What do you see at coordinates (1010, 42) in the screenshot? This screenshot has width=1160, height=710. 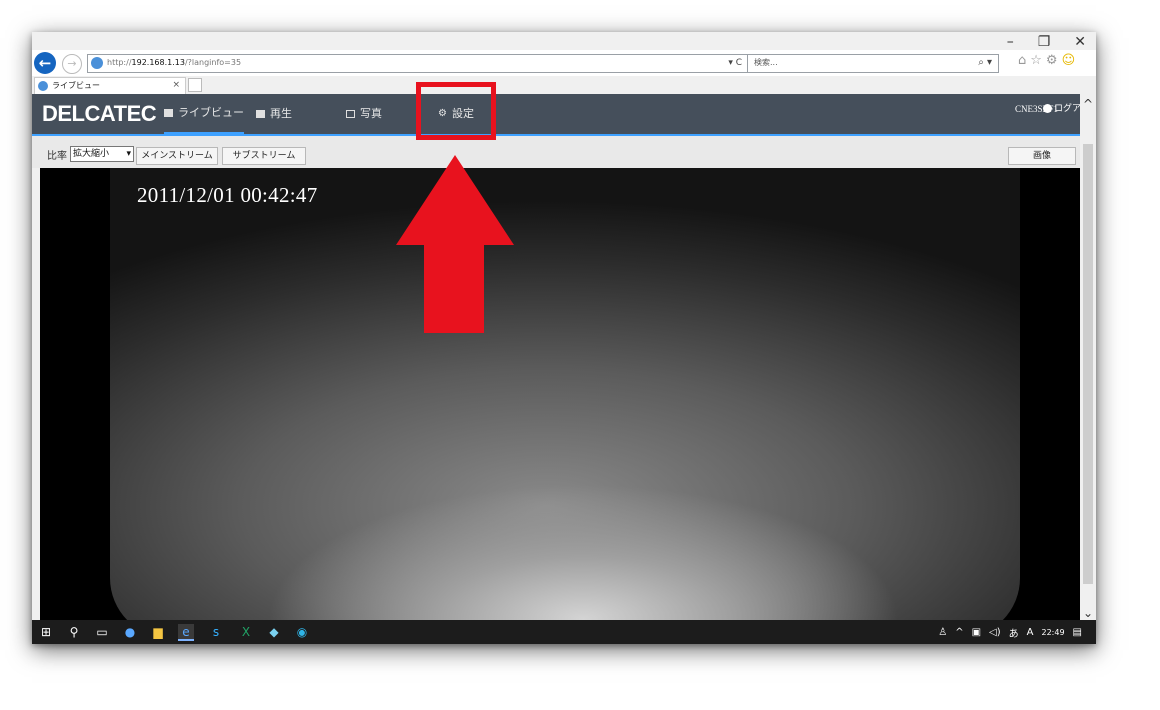 I see `minimize-button: –` at bounding box center [1010, 42].